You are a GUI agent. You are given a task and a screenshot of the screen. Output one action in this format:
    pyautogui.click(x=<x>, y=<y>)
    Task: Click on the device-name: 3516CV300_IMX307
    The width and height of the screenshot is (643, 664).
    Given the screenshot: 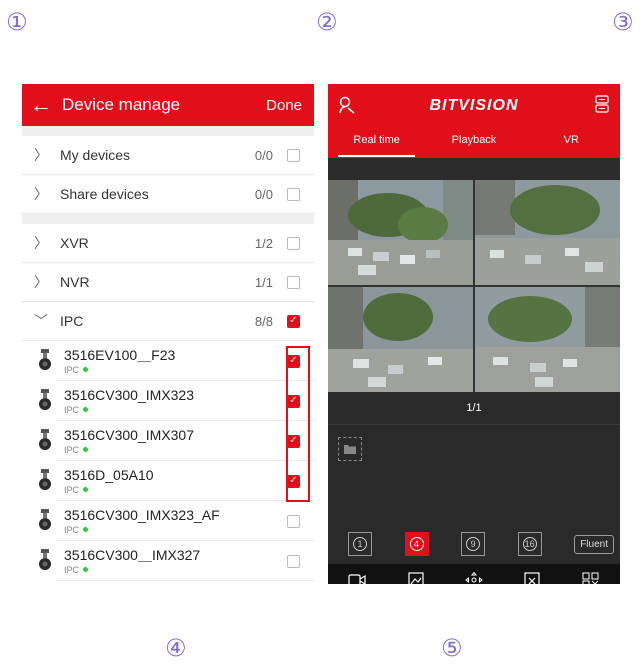 What is the action you would take?
    pyautogui.click(x=129, y=434)
    